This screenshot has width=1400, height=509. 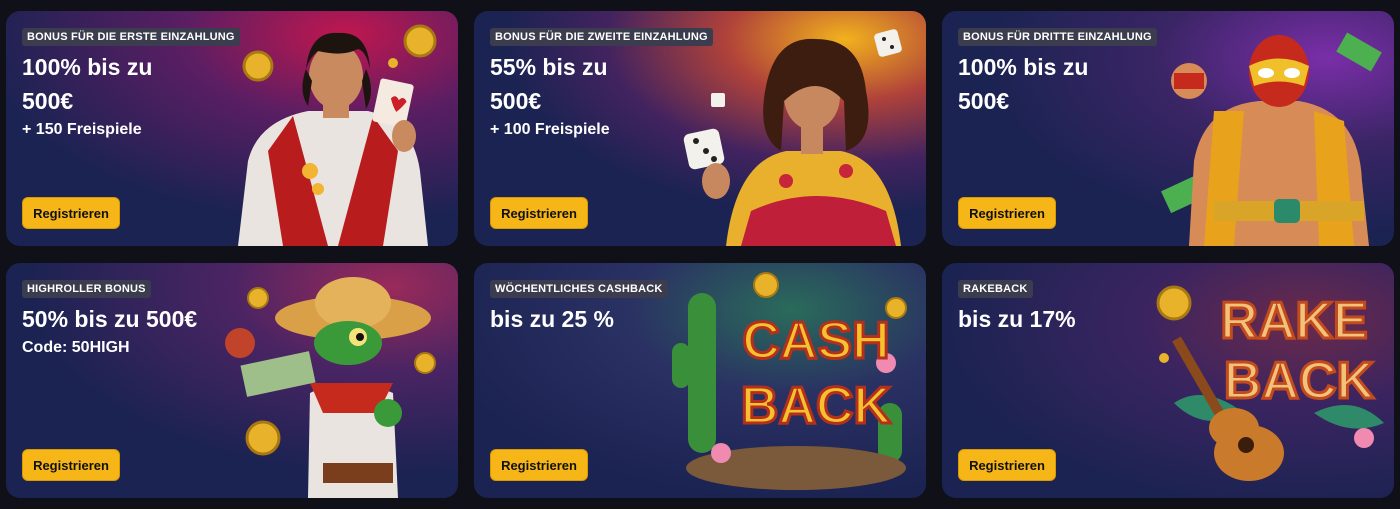 I want to click on cashback-cactus-illustration: CASH BACK, so click(x=789, y=381).